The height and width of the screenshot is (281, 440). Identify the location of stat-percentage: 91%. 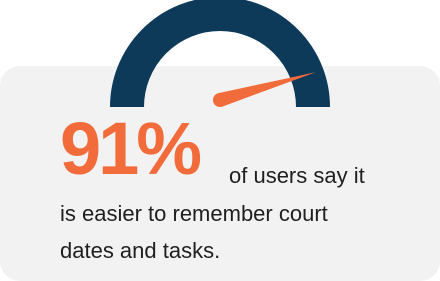
(131, 148).